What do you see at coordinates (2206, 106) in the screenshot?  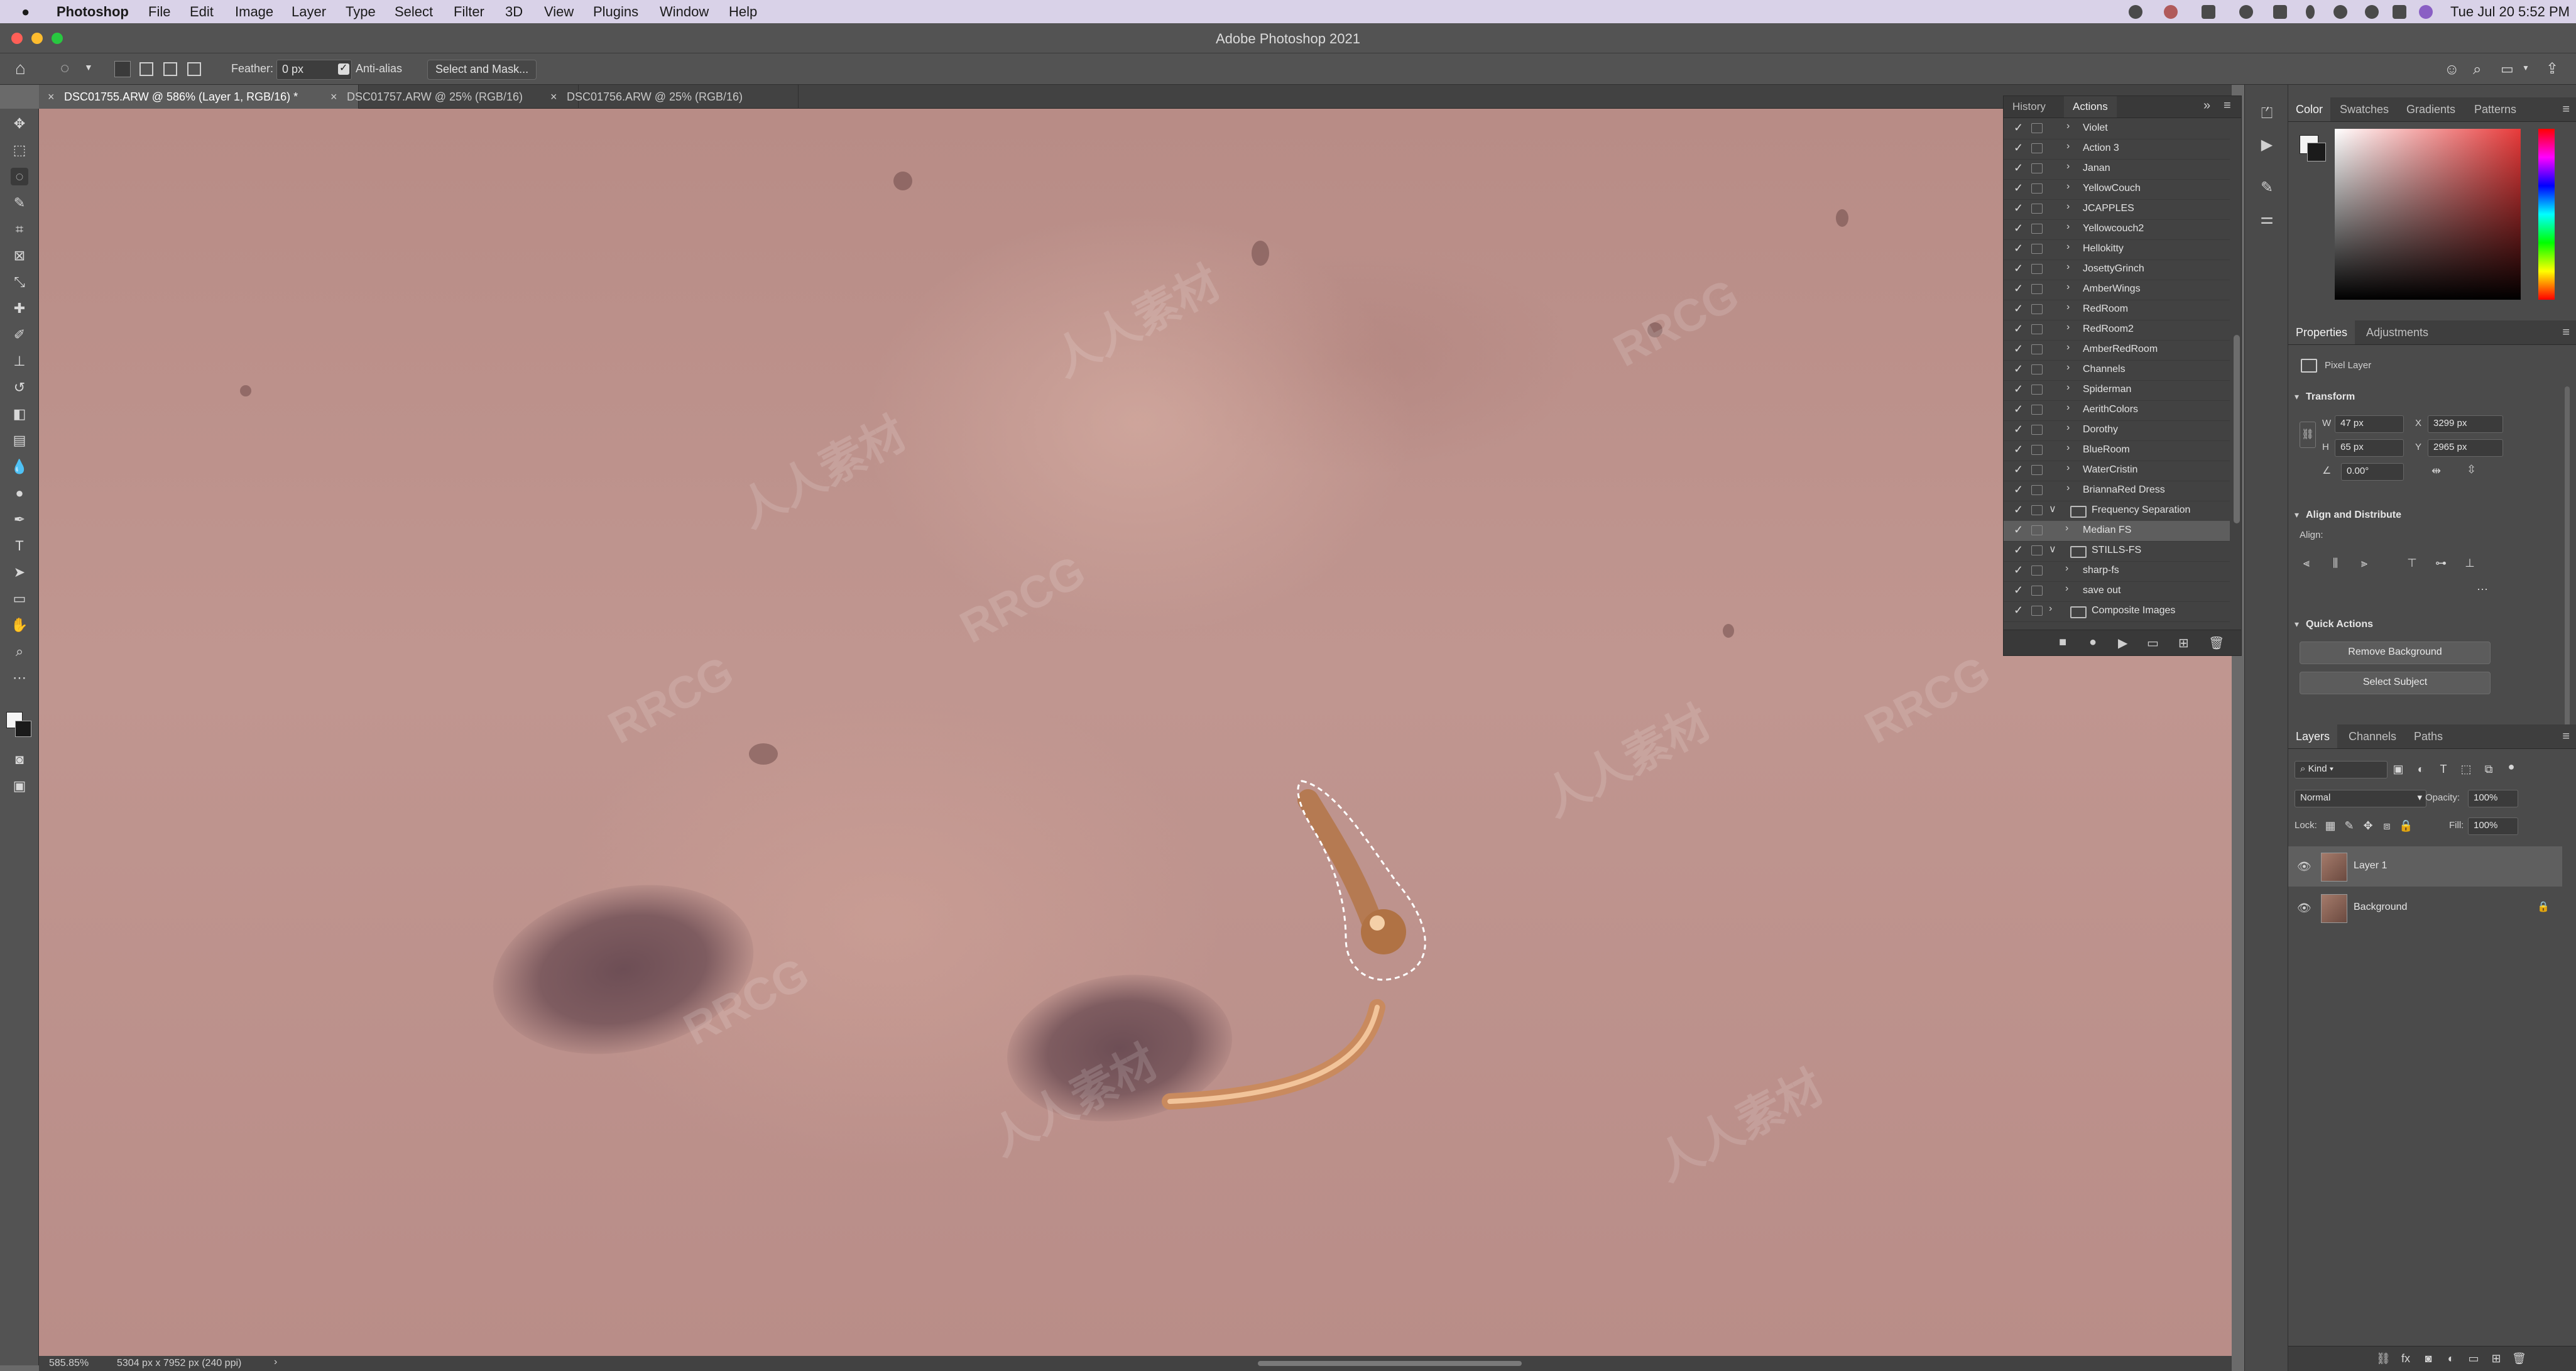 I see `collapse-panel-icon: »` at bounding box center [2206, 106].